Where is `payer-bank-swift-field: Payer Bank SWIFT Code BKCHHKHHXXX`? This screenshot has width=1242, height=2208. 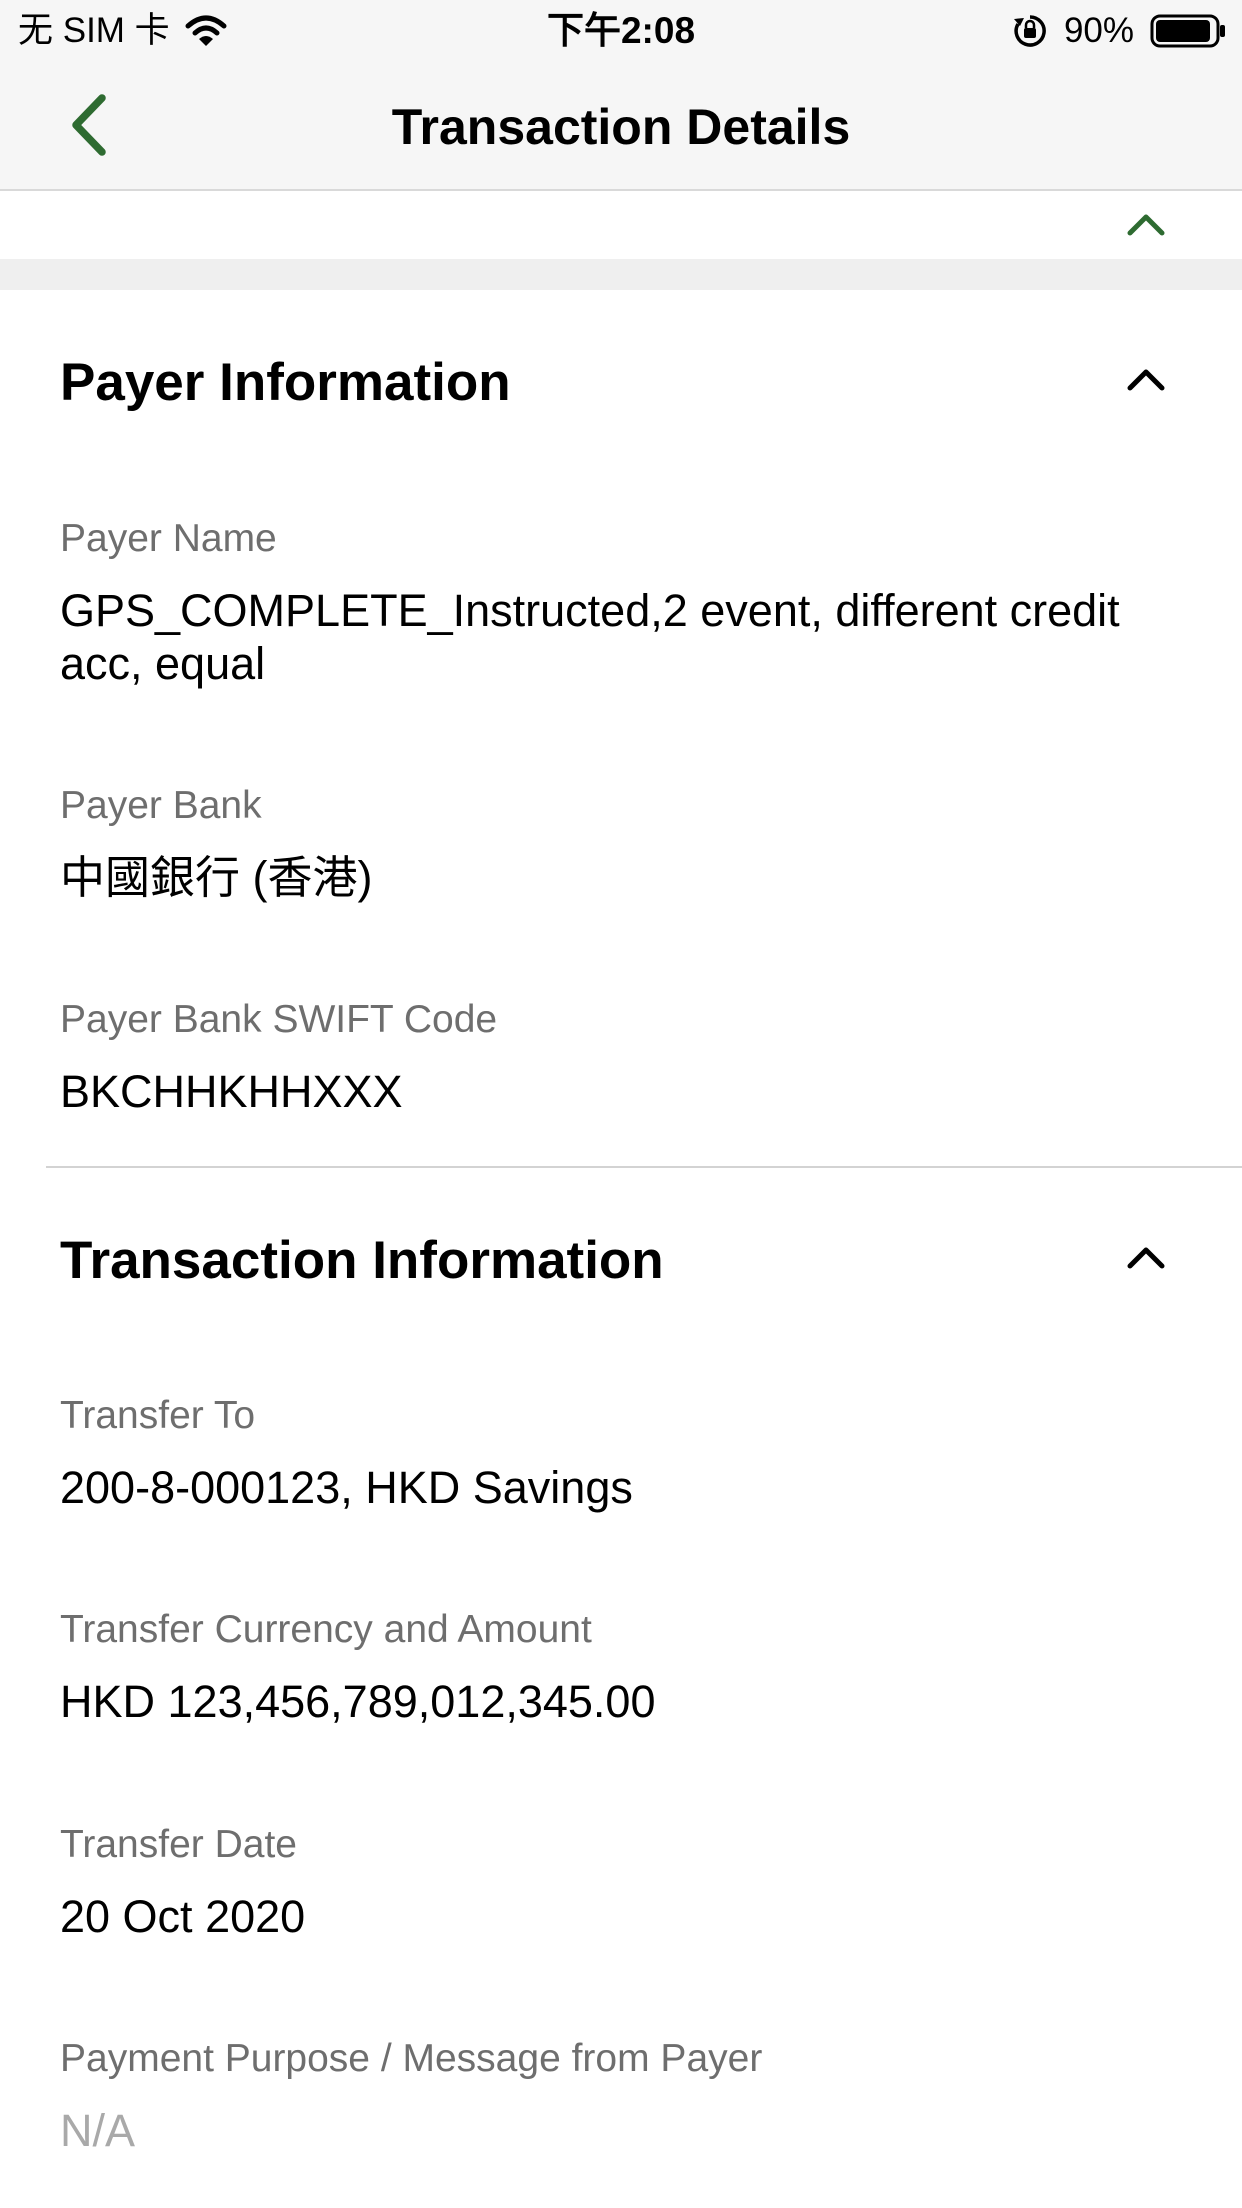 payer-bank-swift-field: Payer Bank SWIFT Code BKCHHKHHXXX is located at coordinates (625, 1057).